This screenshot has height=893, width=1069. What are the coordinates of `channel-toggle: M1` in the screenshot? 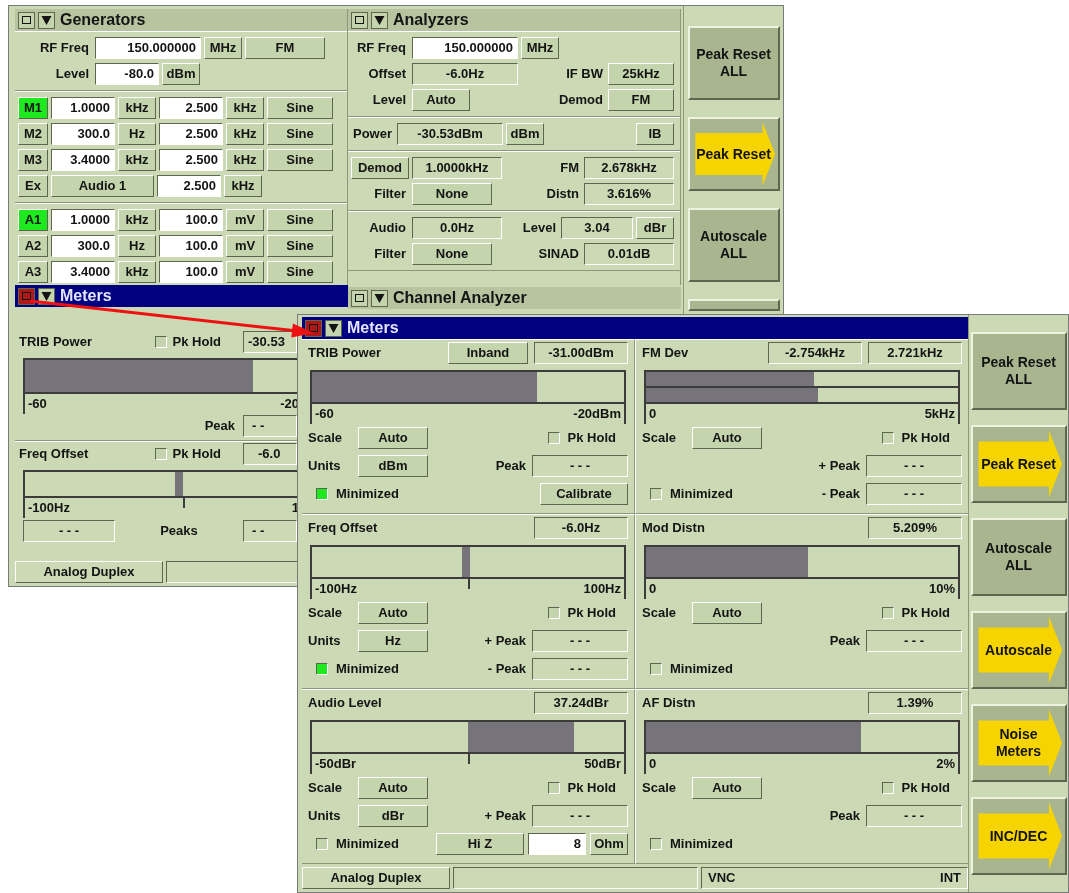 It's located at (33, 108).